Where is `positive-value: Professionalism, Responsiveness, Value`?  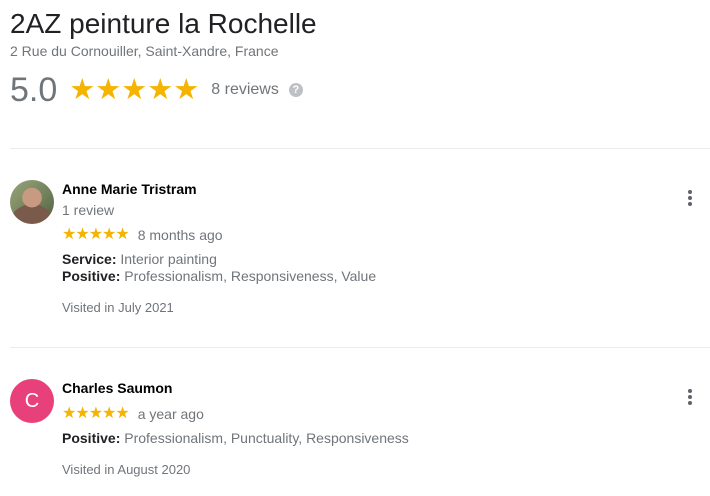
positive-value: Professionalism, Responsiveness, Value is located at coordinates (250, 276).